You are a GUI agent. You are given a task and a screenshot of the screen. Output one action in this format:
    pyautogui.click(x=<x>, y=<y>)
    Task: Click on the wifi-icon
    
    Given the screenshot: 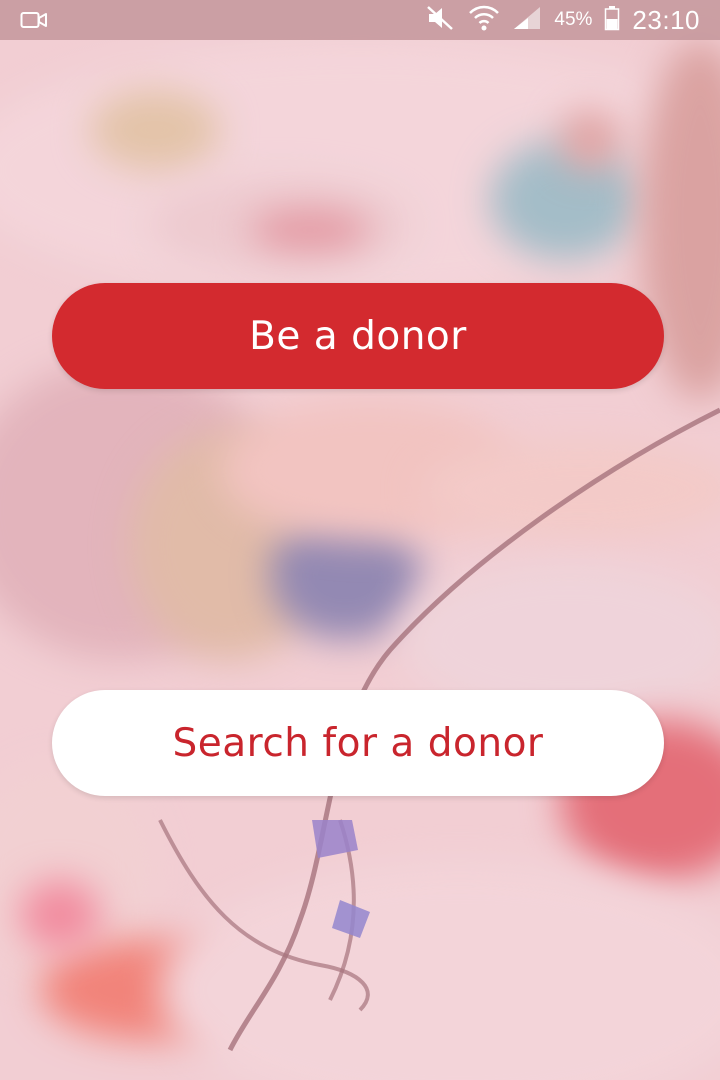 What is the action you would take?
    pyautogui.click(x=484, y=20)
    